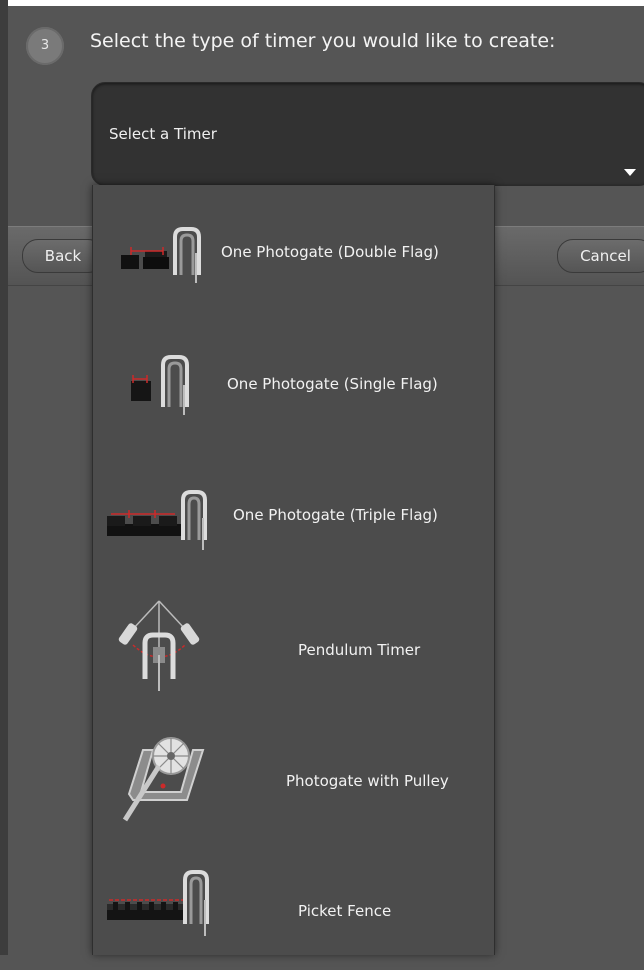 The image size is (644, 970). I want to click on option-label: One Photogate (Triple Flag), so click(335, 515).